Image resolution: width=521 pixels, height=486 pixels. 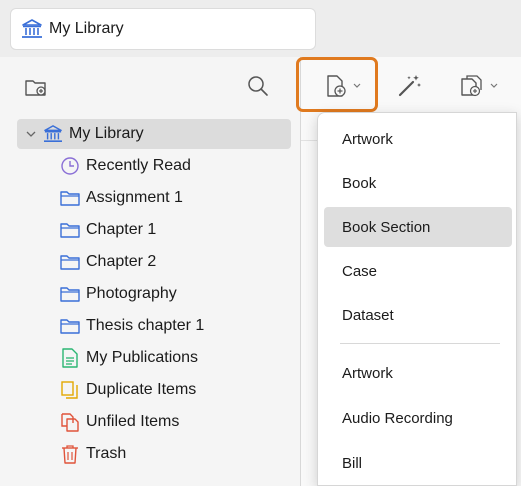 What do you see at coordinates (418, 373) in the screenshot?
I see `menu-item-artwork-all: Artwork` at bounding box center [418, 373].